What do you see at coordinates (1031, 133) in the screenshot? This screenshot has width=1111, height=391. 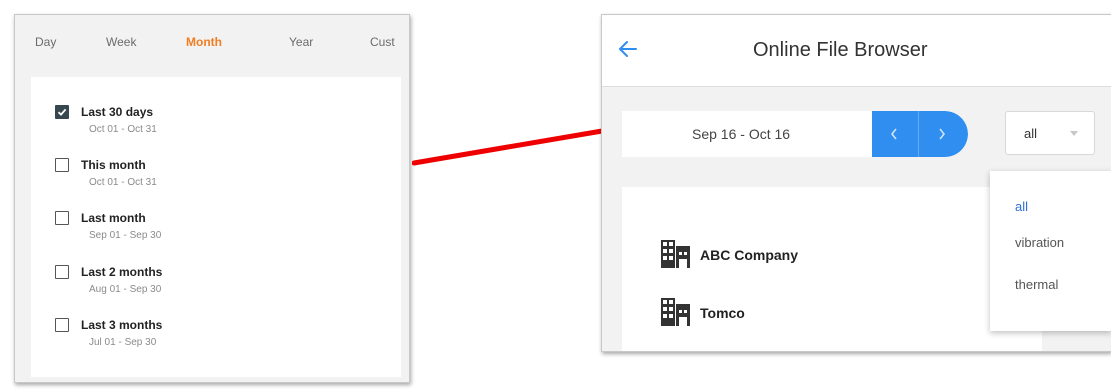 I see `filter-selected-value: all` at bounding box center [1031, 133].